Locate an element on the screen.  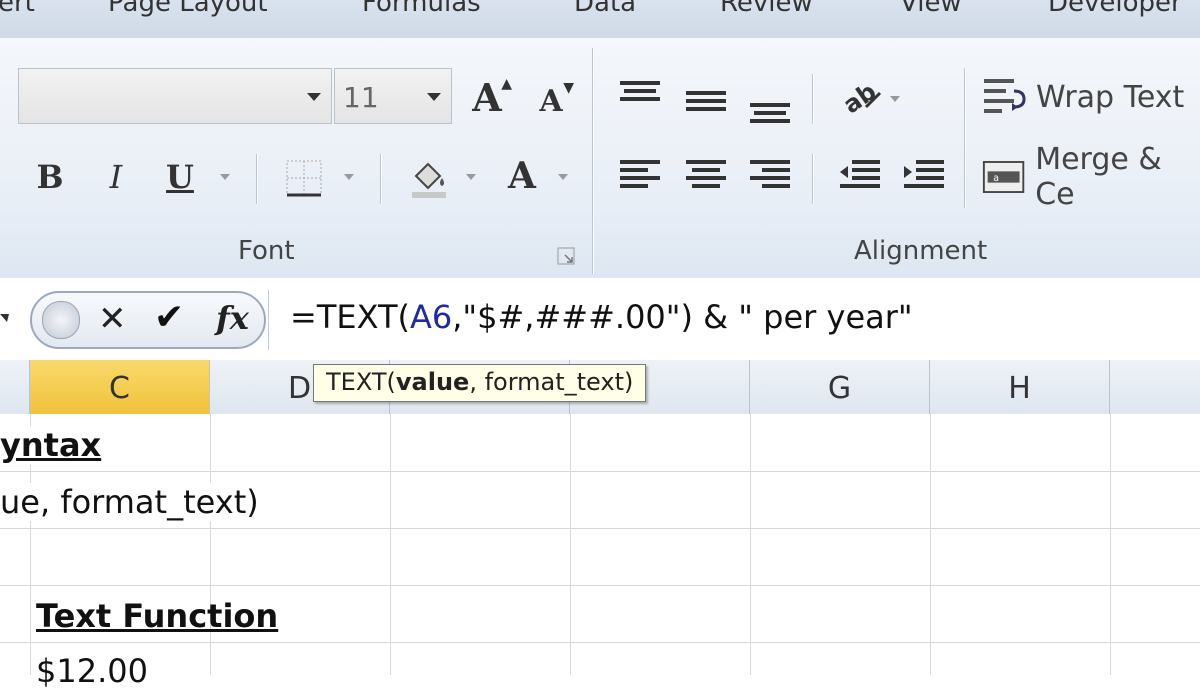
top-align-icon is located at coordinates (640, 91).